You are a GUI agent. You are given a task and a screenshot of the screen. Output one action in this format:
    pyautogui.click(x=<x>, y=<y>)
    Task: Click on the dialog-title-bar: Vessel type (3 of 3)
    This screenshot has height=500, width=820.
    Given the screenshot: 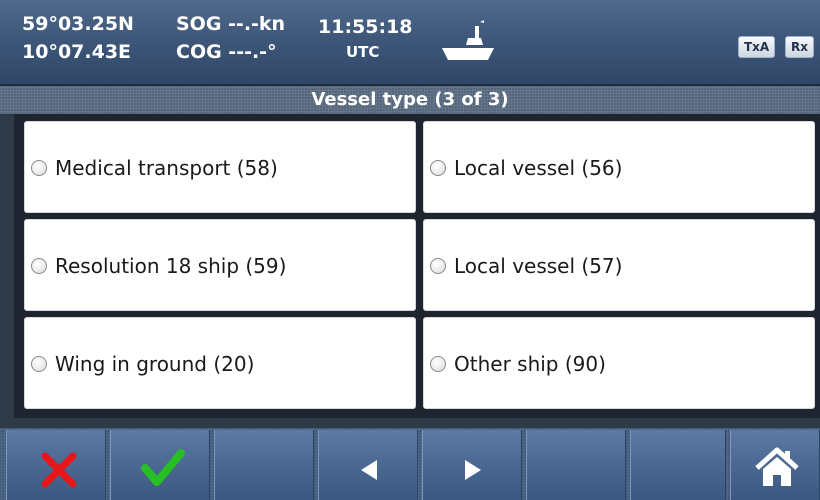 What is the action you would take?
    pyautogui.click(x=410, y=100)
    